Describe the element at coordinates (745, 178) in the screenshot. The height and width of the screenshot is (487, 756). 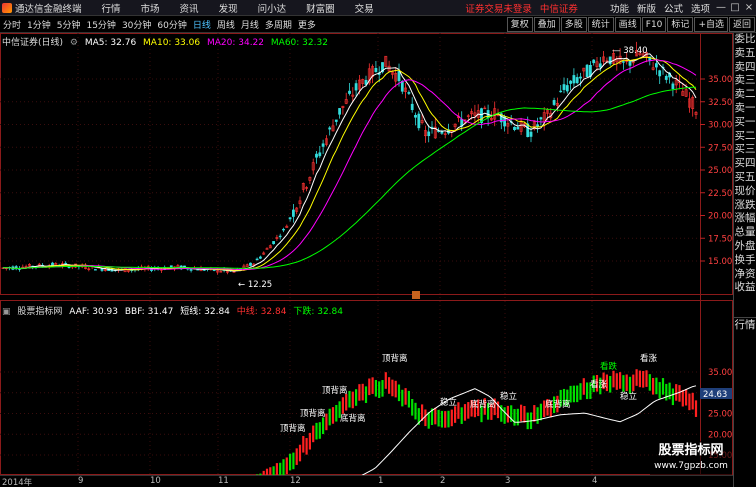
I see `side-tab-item: 买五` at that location.